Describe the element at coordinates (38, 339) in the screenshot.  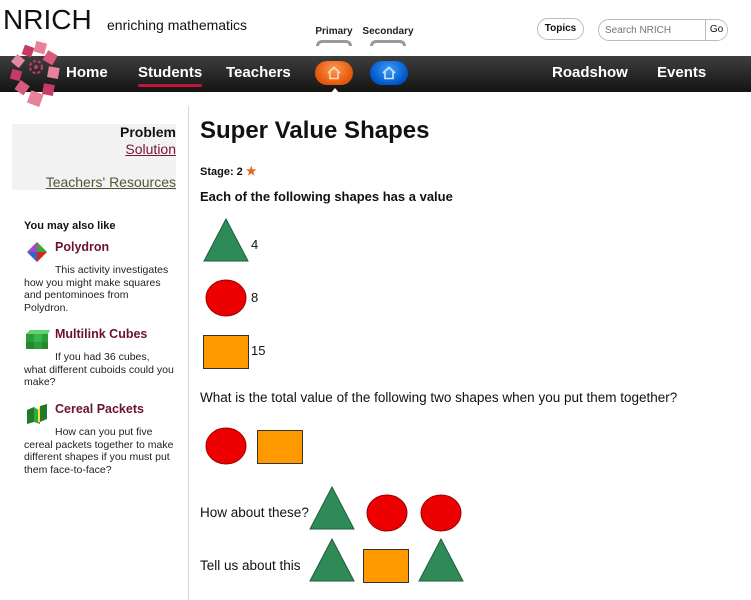
I see `multilink-cubes-icon` at that location.